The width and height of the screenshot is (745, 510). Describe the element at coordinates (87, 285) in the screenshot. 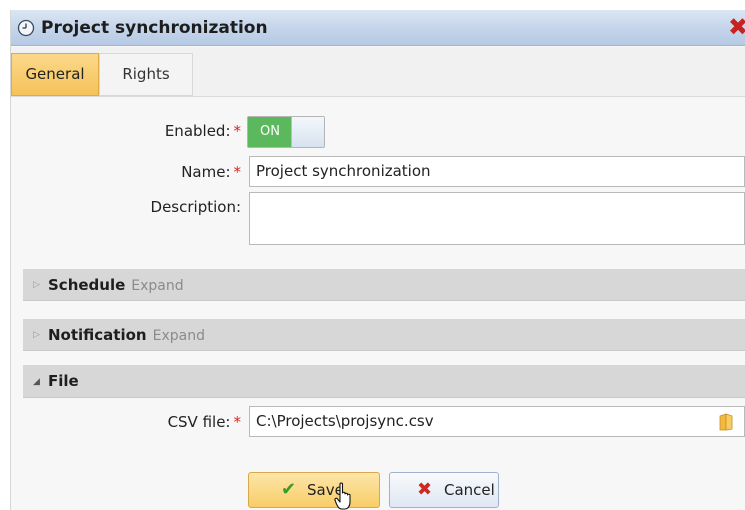

I see `section-schedule-title: Schedule` at that location.